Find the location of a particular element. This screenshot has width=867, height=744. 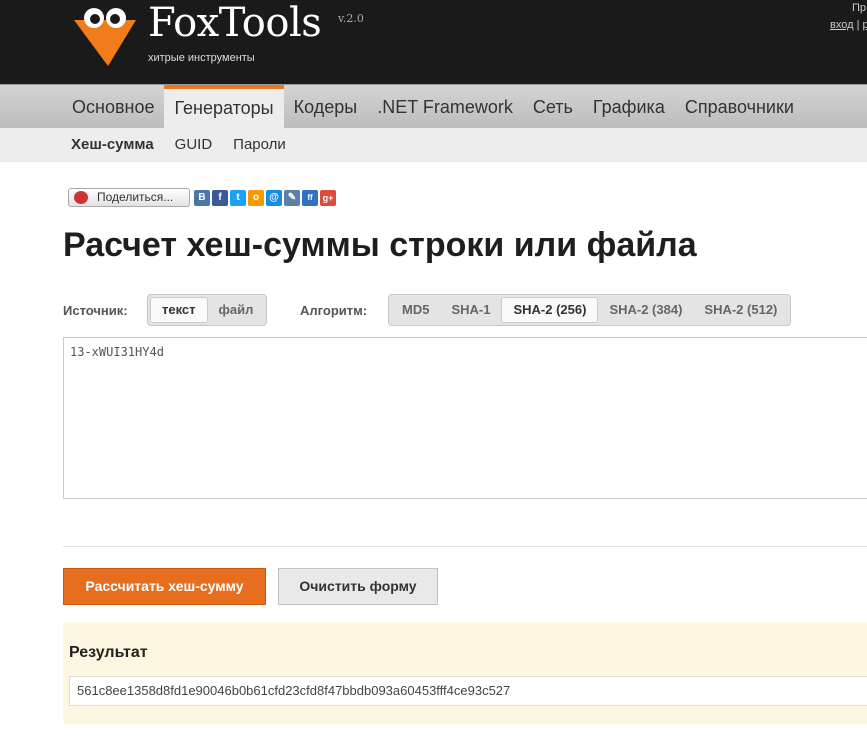

algorithm-option-sha384: SHA-2 (384) is located at coordinates (645, 310).